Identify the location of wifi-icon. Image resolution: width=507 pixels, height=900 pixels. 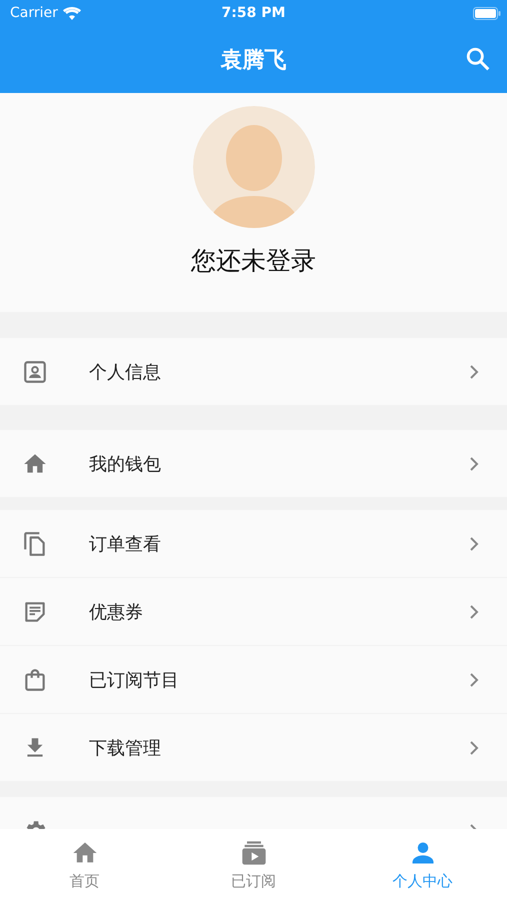
(71, 13).